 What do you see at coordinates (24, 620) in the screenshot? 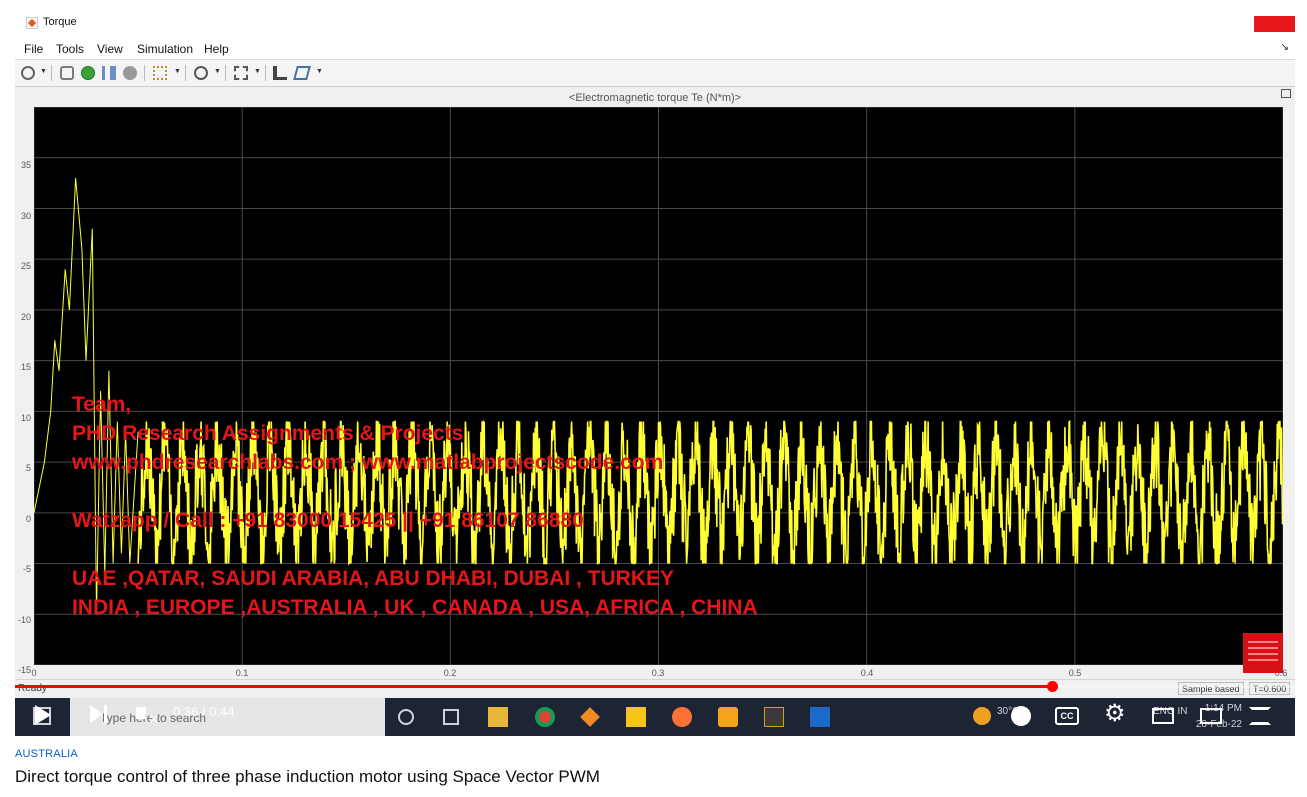
I see `y-tick-label: -10` at bounding box center [24, 620].